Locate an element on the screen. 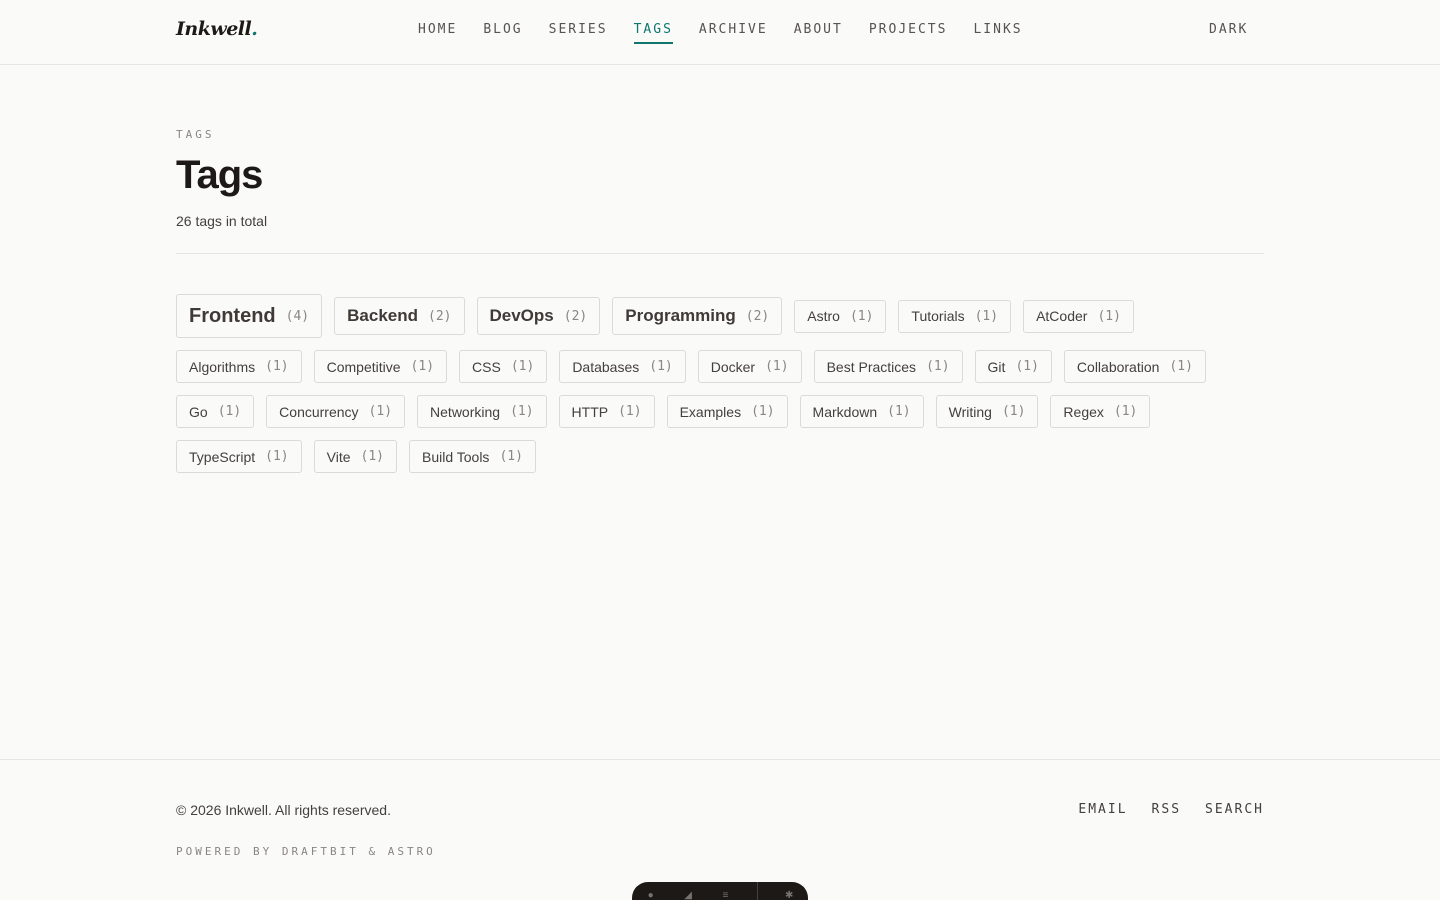  tag-name: TypeScript is located at coordinates (222, 456).